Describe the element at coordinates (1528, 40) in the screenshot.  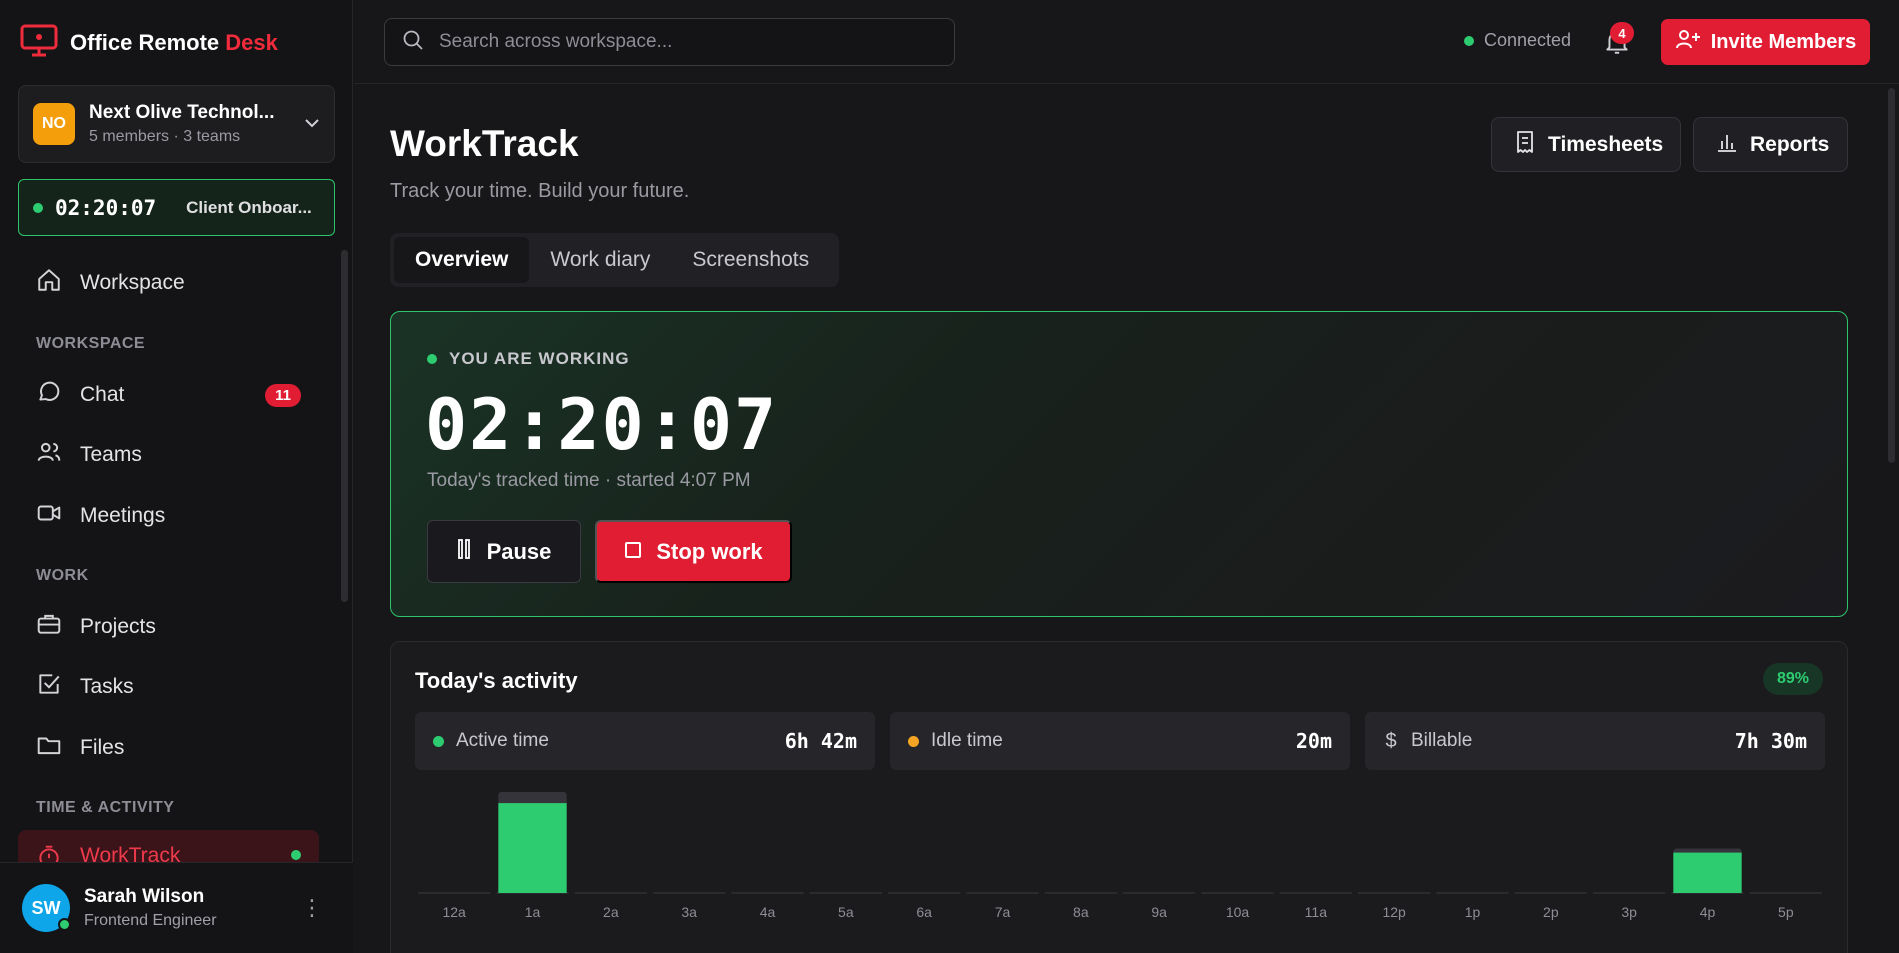
I see `connection-label: Connected` at that location.